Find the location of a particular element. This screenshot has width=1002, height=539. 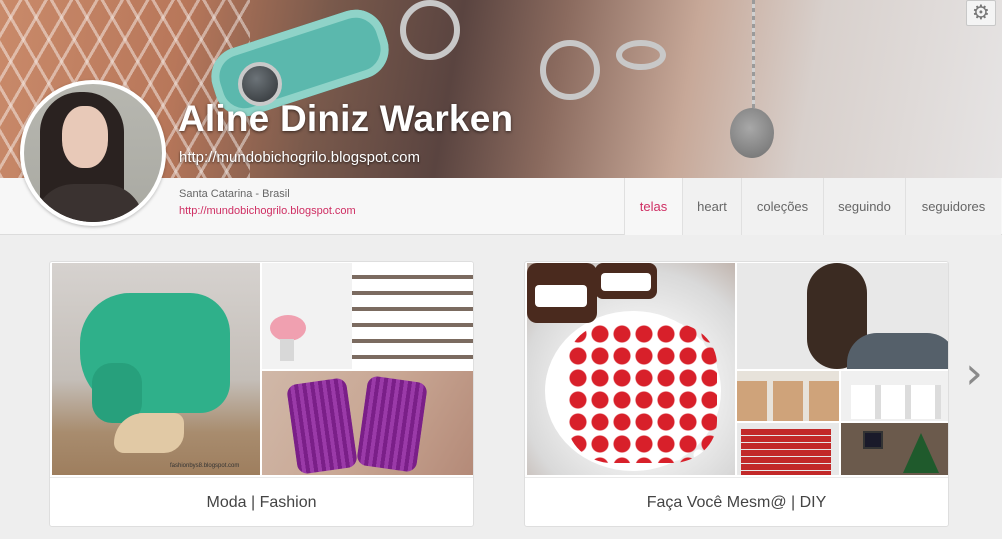

gear-icon: ⚙ is located at coordinates (981, 13).